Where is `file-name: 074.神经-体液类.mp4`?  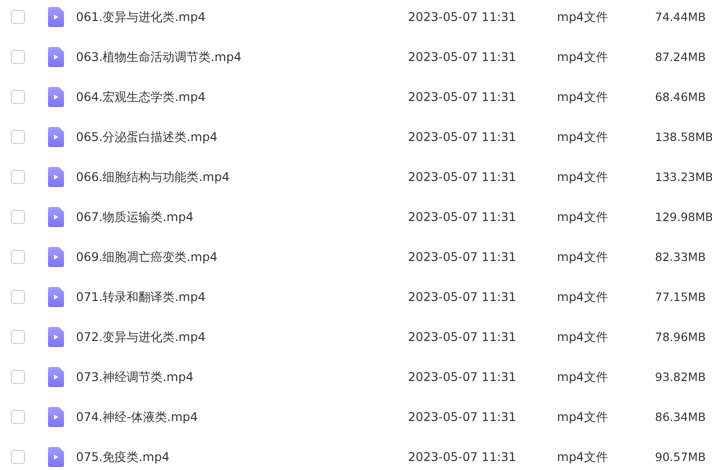
file-name: 074.神经-体液类.mp4 is located at coordinates (242, 417).